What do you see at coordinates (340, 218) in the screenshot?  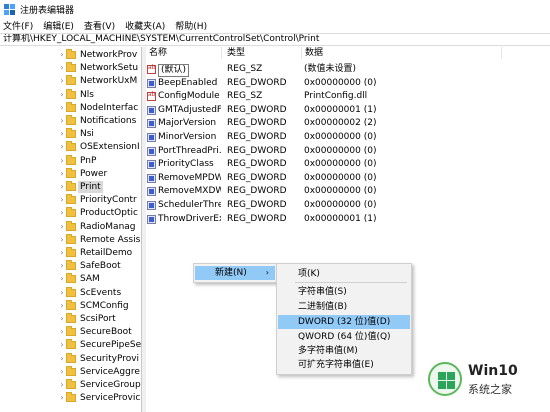 I see `value-data: 0x00000001 (1)` at bounding box center [340, 218].